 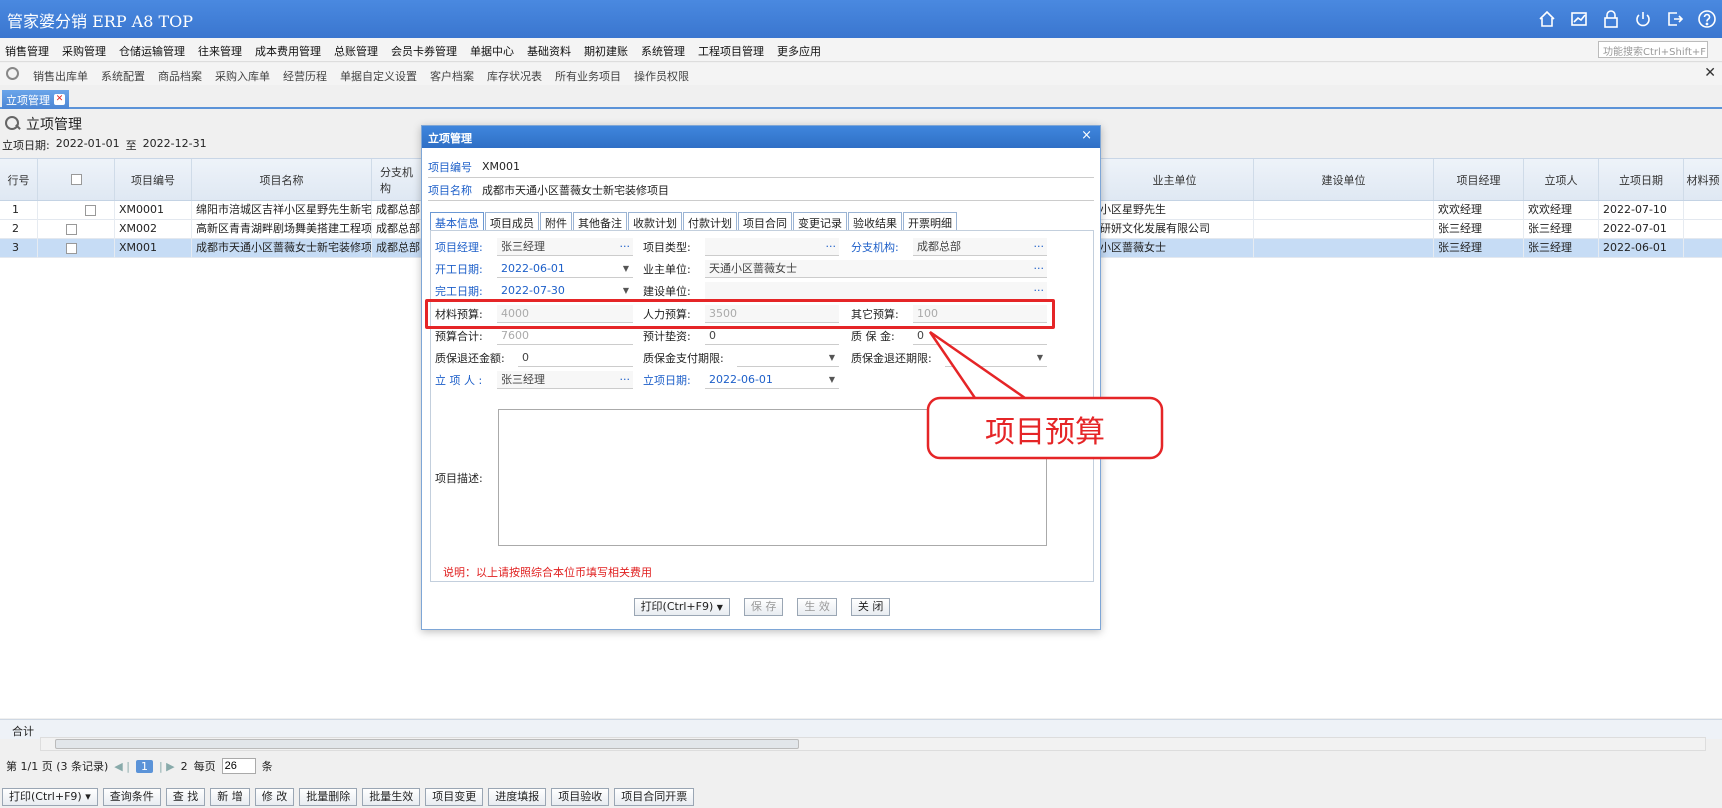 What do you see at coordinates (1045, 432) in the screenshot?
I see `callout-label: 项目预算` at bounding box center [1045, 432].